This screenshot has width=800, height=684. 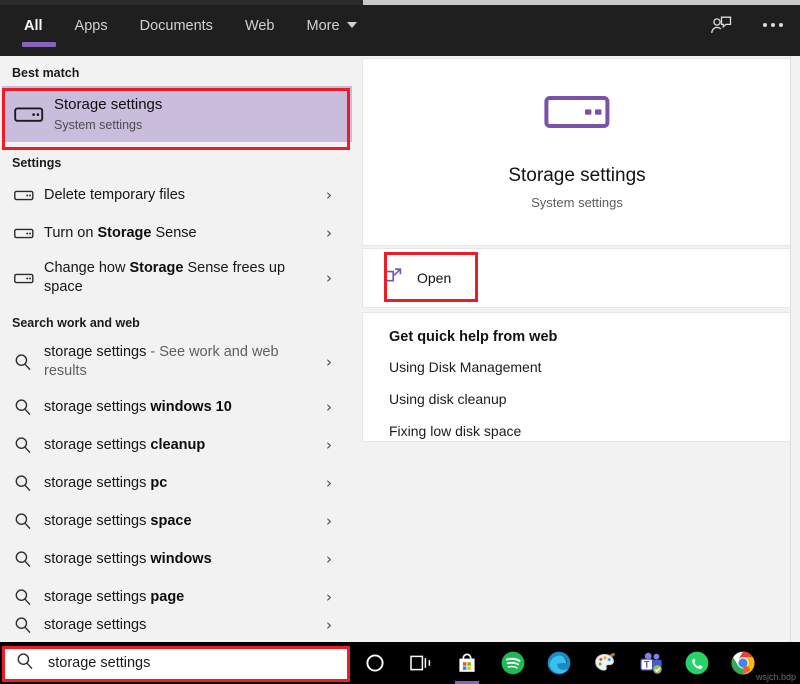 What do you see at coordinates (176, 26) in the screenshot?
I see `tab-documents-label: Documents` at bounding box center [176, 26].